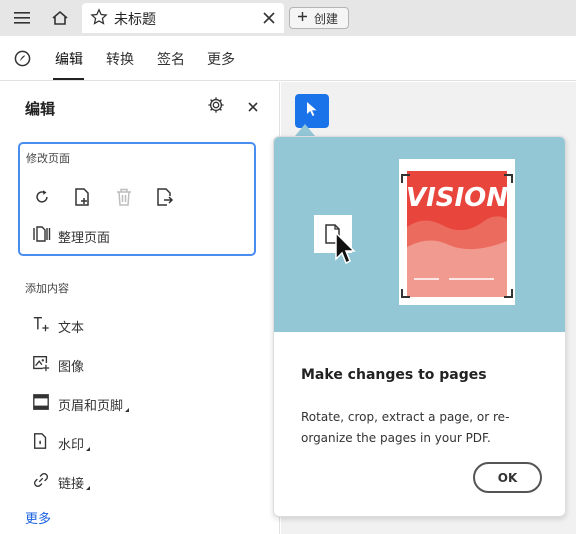  Describe the element at coordinates (120, 59) in the screenshot. I see `menu-convert: 转换` at that location.